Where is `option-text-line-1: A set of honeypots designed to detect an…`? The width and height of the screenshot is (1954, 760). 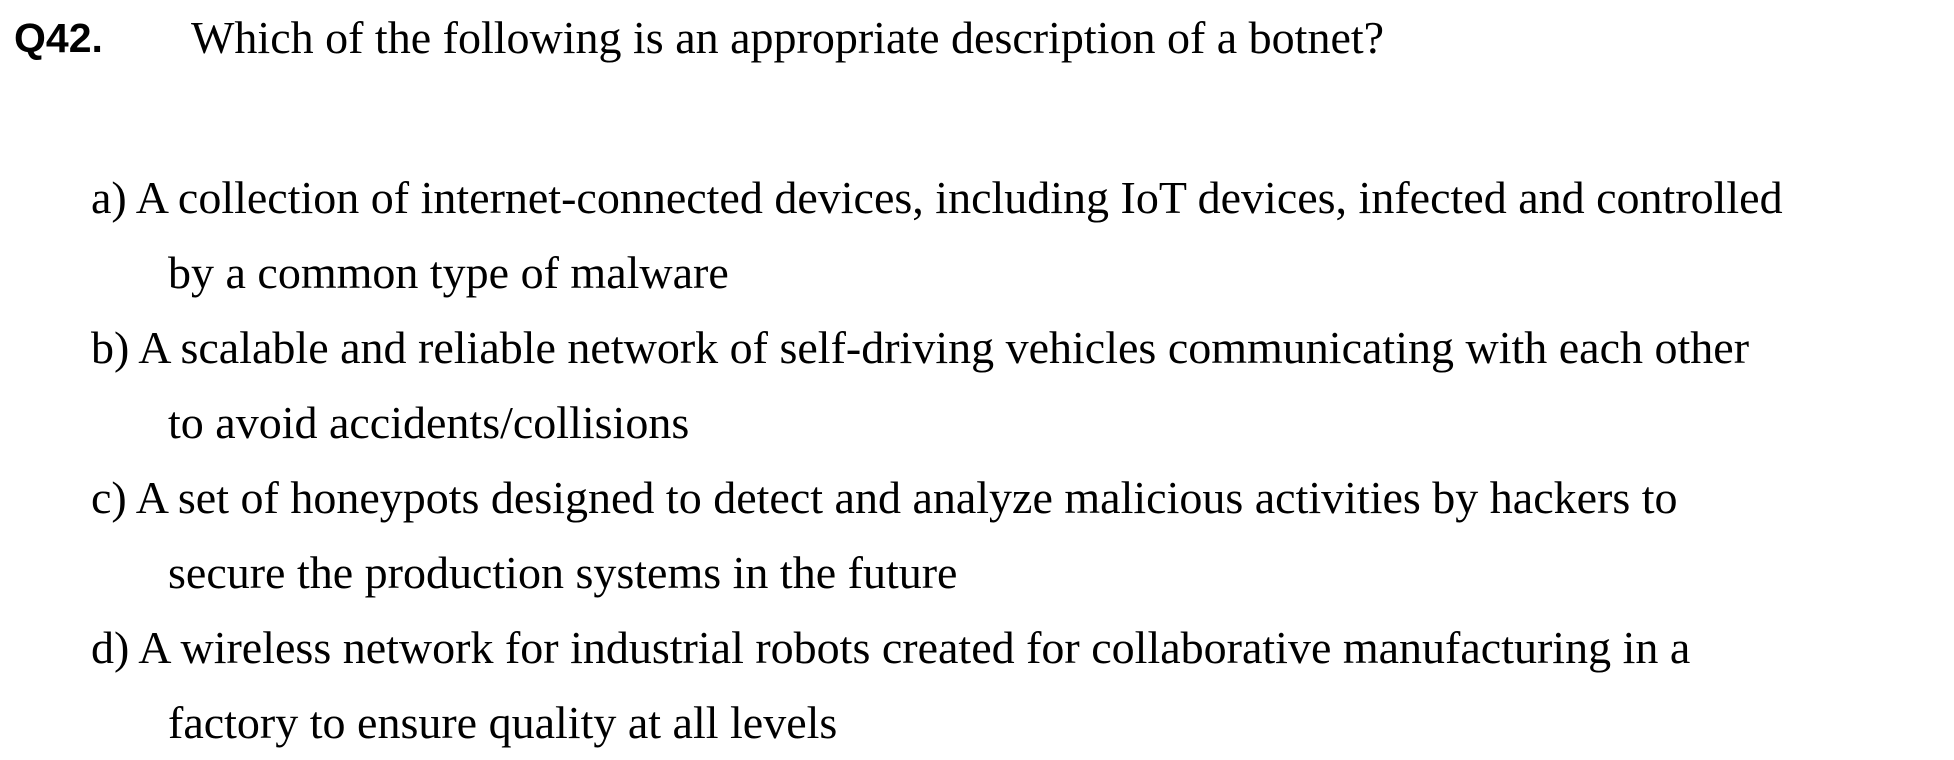 option-text-line-1: A set of honeypots designed to detect an… is located at coordinates (906, 497).